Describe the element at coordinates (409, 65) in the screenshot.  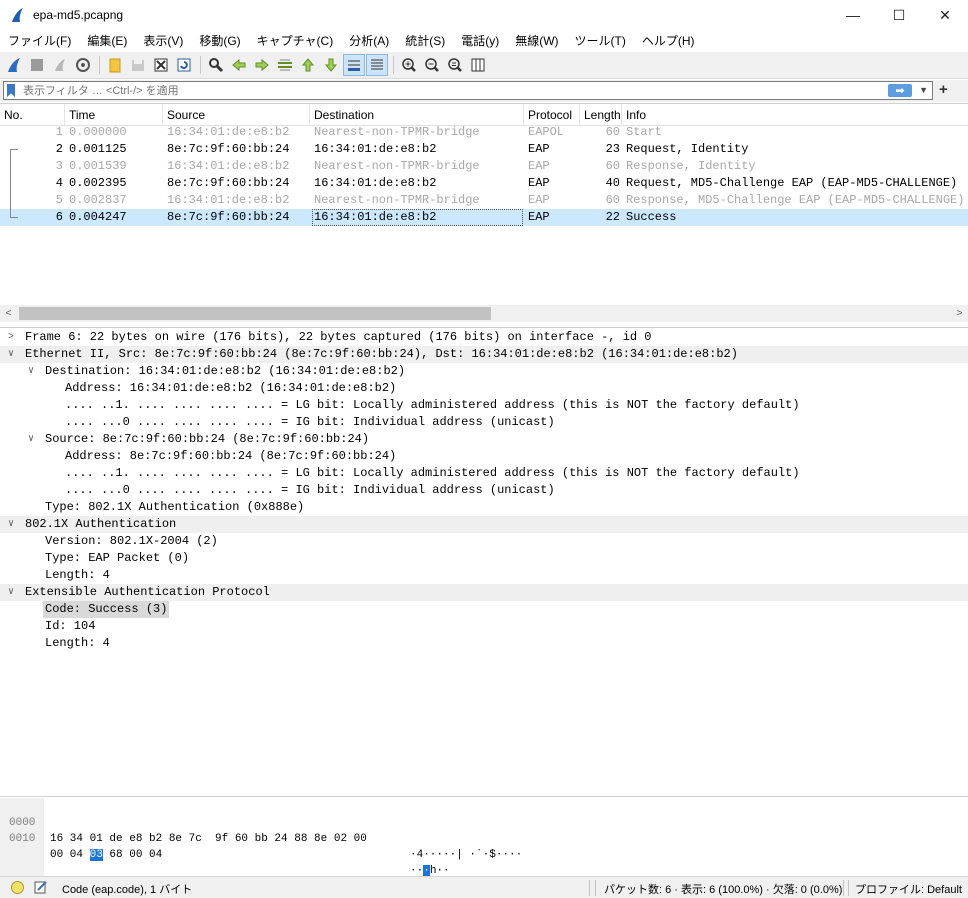
I see `zoom-in-button` at that location.